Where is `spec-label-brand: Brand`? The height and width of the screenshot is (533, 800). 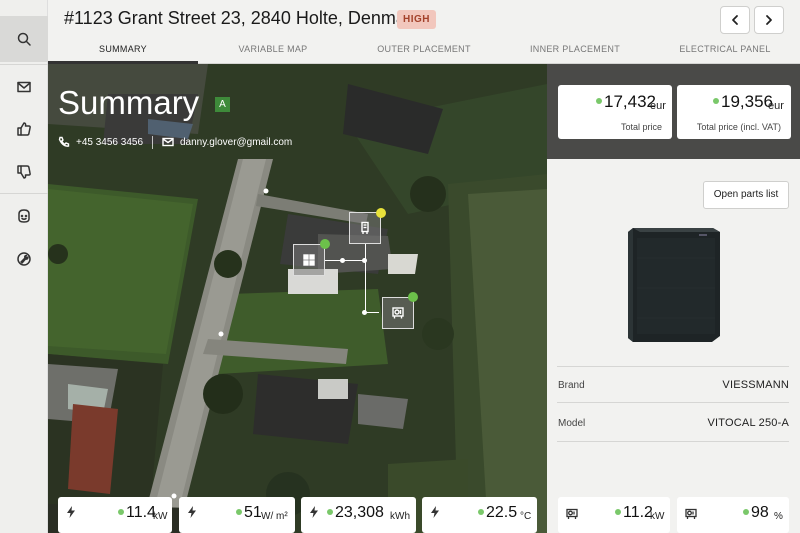
spec-label-brand: Brand is located at coordinates (571, 385).